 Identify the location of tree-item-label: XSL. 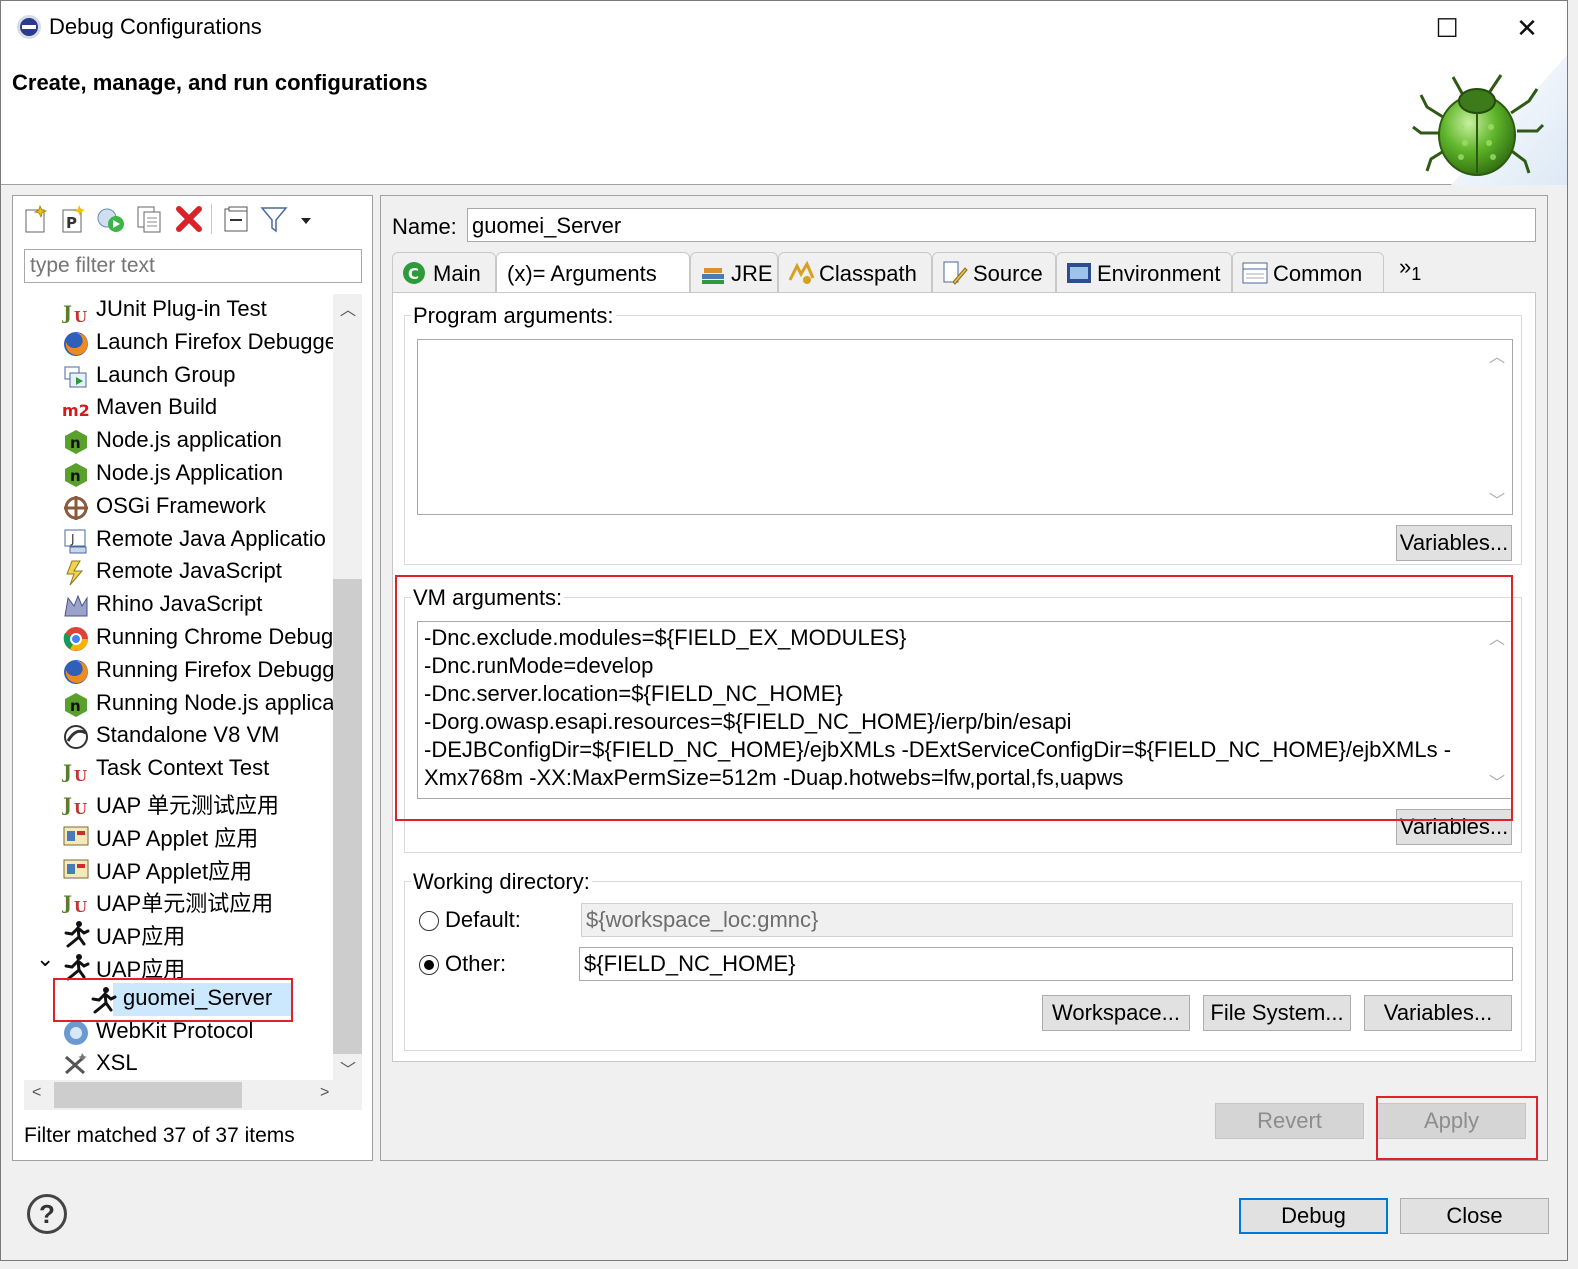
(117, 1063).